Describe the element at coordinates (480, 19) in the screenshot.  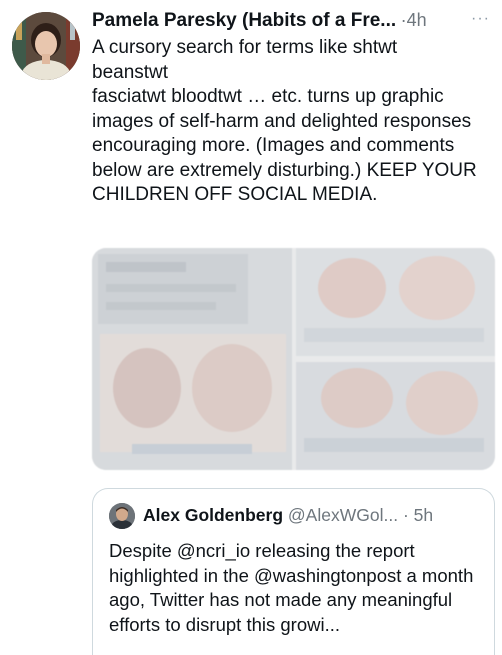
I see `more-options-icon: ···` at that location.